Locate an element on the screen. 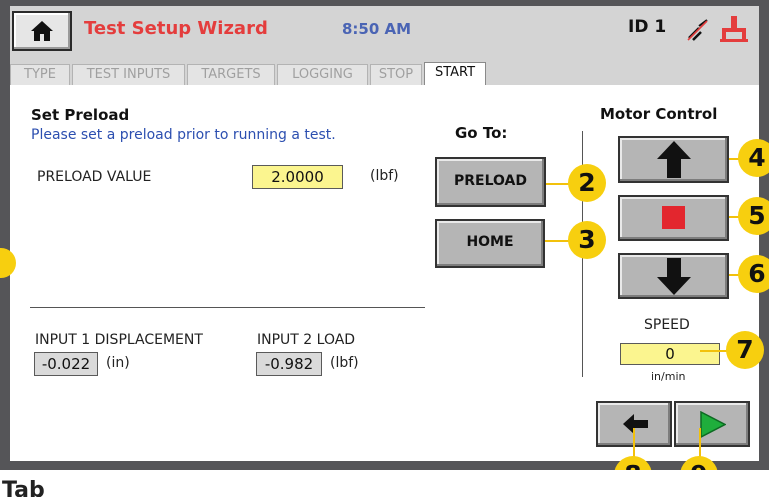  input2-value: -0.982 is located at coordinates (289, 364).